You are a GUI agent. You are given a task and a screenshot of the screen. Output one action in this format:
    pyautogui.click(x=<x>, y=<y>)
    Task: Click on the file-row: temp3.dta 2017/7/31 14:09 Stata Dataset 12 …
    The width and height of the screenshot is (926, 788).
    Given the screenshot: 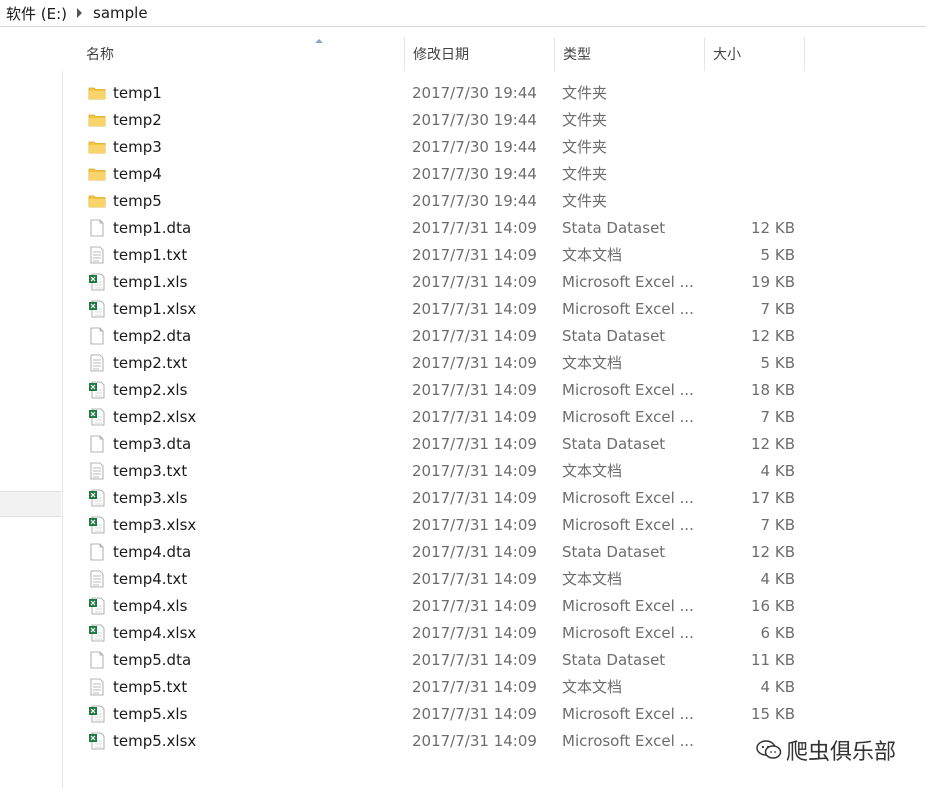 What is the action you would take?
    pyautogui.click(x=494, y=444)
    